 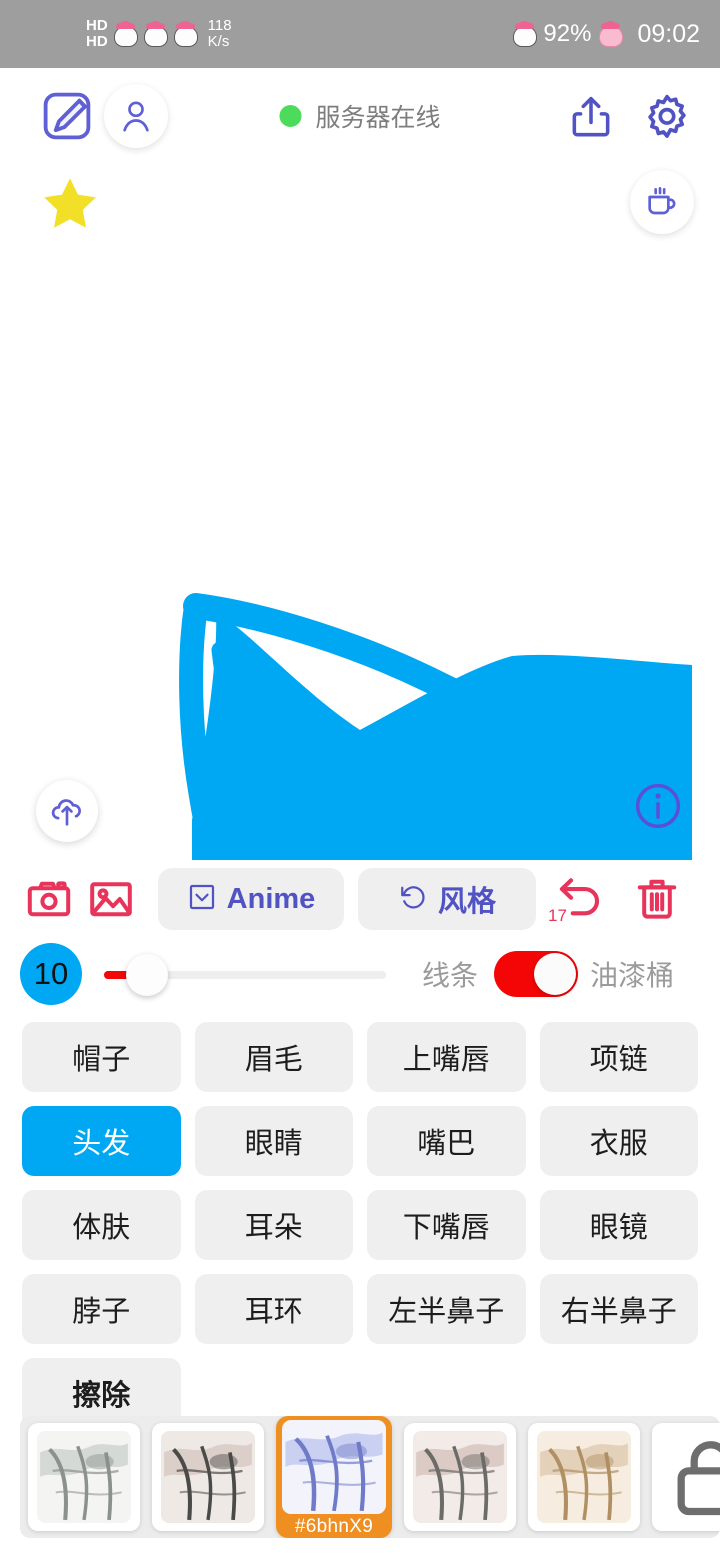 What do you see at coordinates (567, 33) in the screenshot?
I see `battery-percent: 92%` at bounding box center [567, 33].